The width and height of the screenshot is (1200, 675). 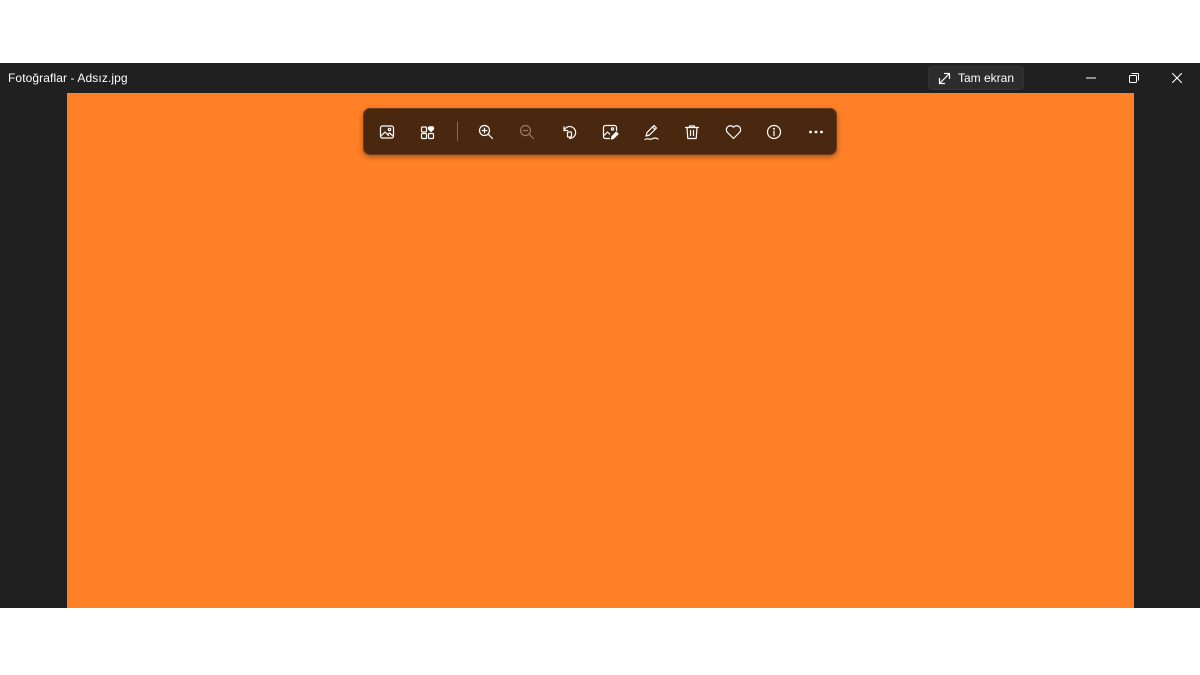 I want to click on rotate-button, so click(x=569, y=132).